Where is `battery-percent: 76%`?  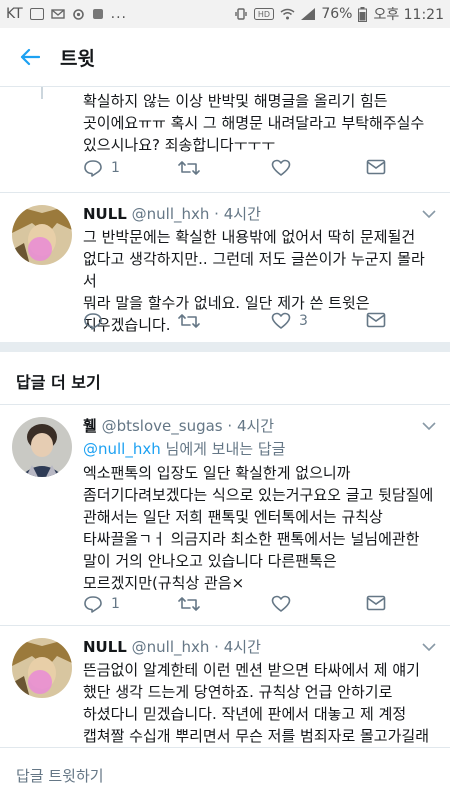
battery-percent: 76% is located at coordinates (337, 14).